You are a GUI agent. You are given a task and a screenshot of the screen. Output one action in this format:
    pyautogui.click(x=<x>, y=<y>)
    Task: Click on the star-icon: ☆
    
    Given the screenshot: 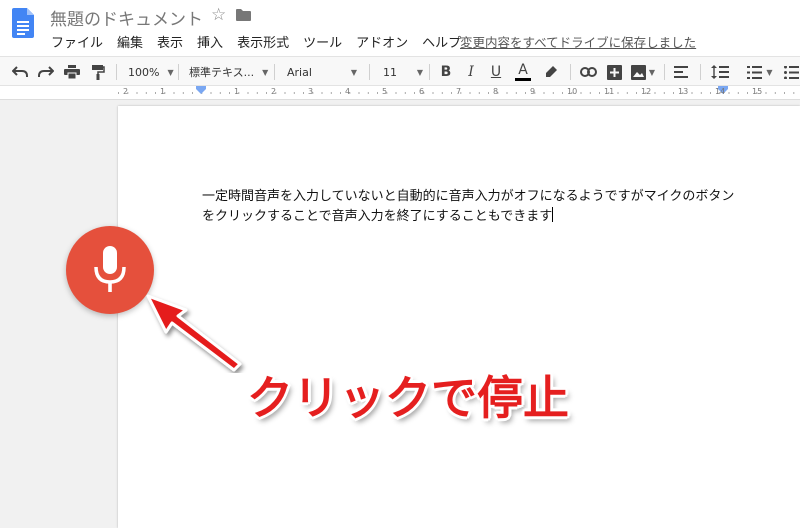 What is the action you would take?
    pyautogui.click(x=218, y=15)
    